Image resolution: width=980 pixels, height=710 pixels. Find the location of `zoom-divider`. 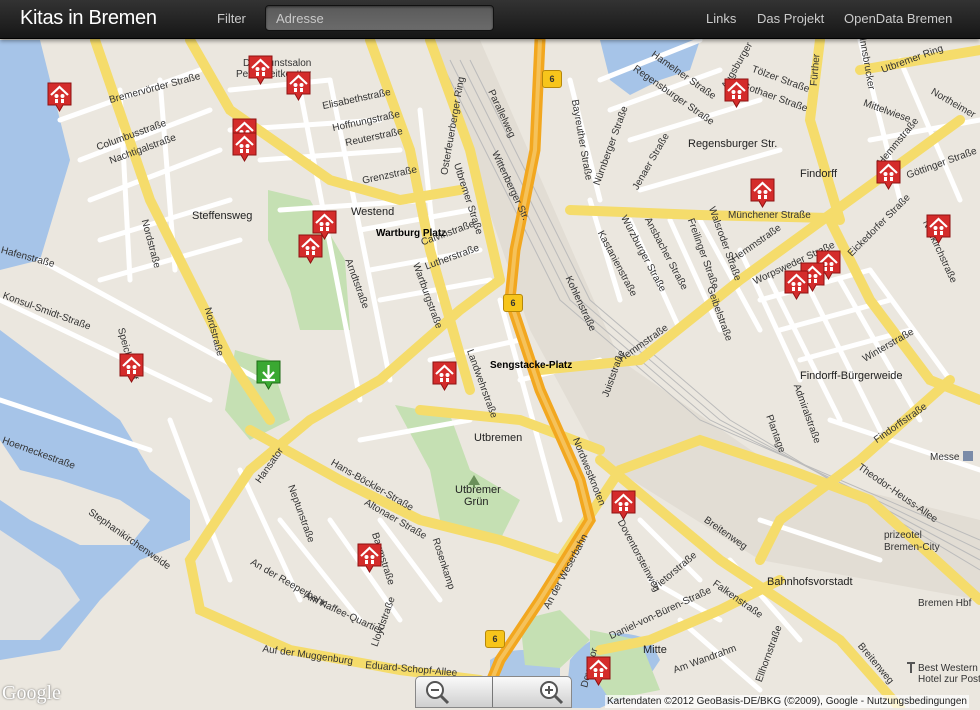

zoom-divider is located at coordinates (492, 692).